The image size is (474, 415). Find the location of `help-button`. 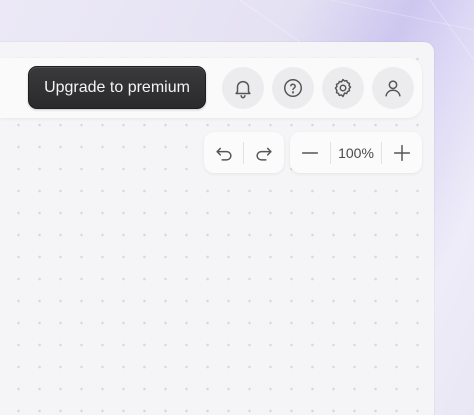

help-button is located at coordinates (293, 88).